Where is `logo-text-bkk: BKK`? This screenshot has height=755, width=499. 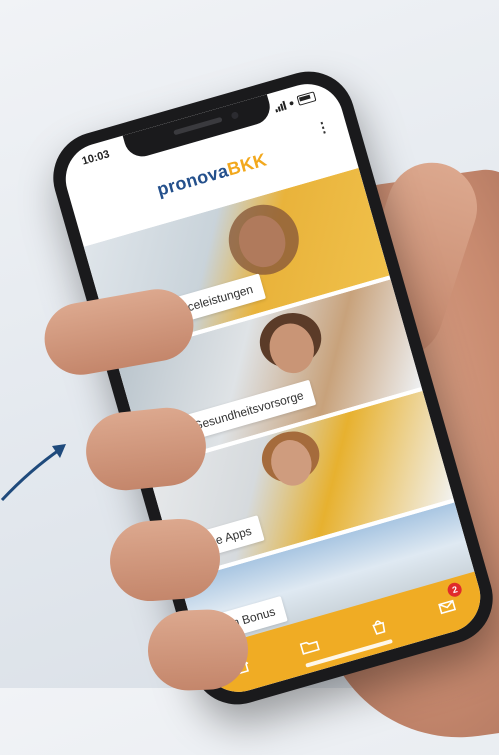 logo-text-bkk: BKK is located at coordinates (247, 164).